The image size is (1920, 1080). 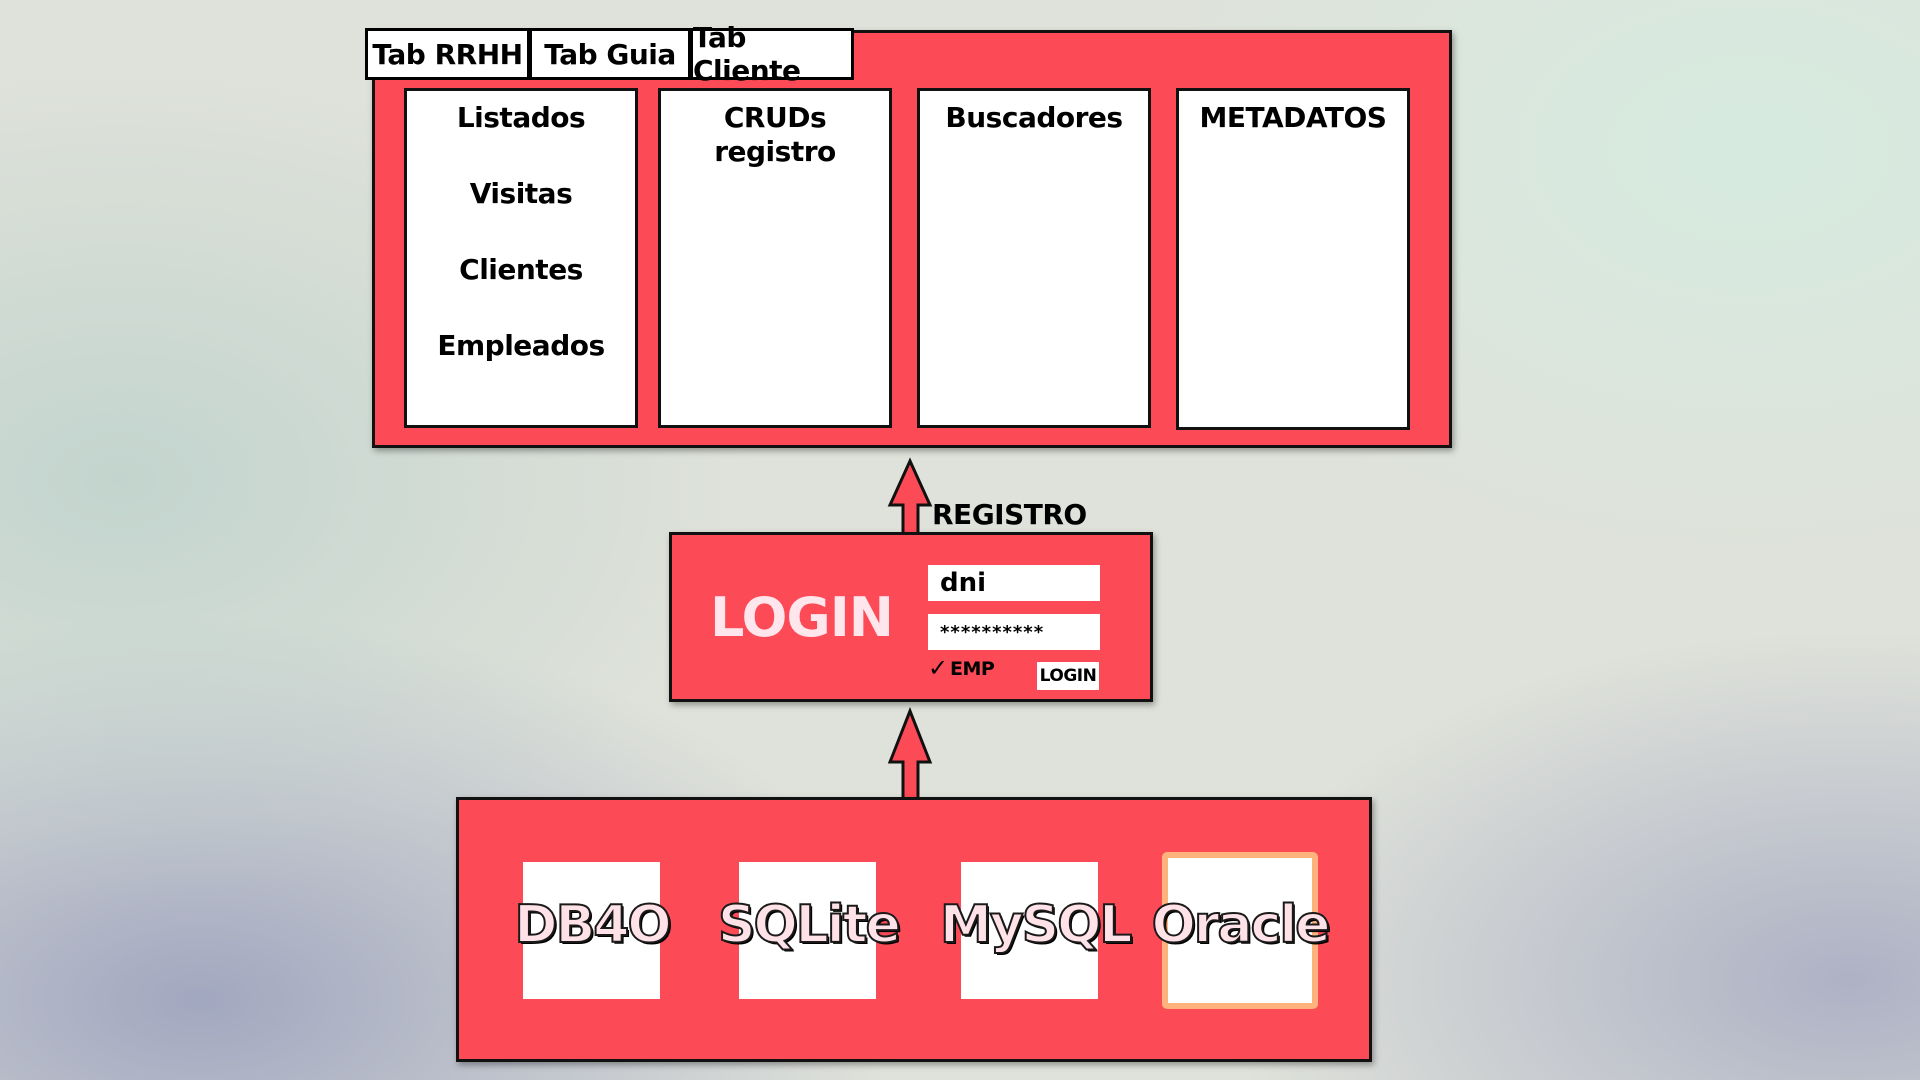 I want to click on cruds-heading: CRUDs, so click(x=775, y=117).